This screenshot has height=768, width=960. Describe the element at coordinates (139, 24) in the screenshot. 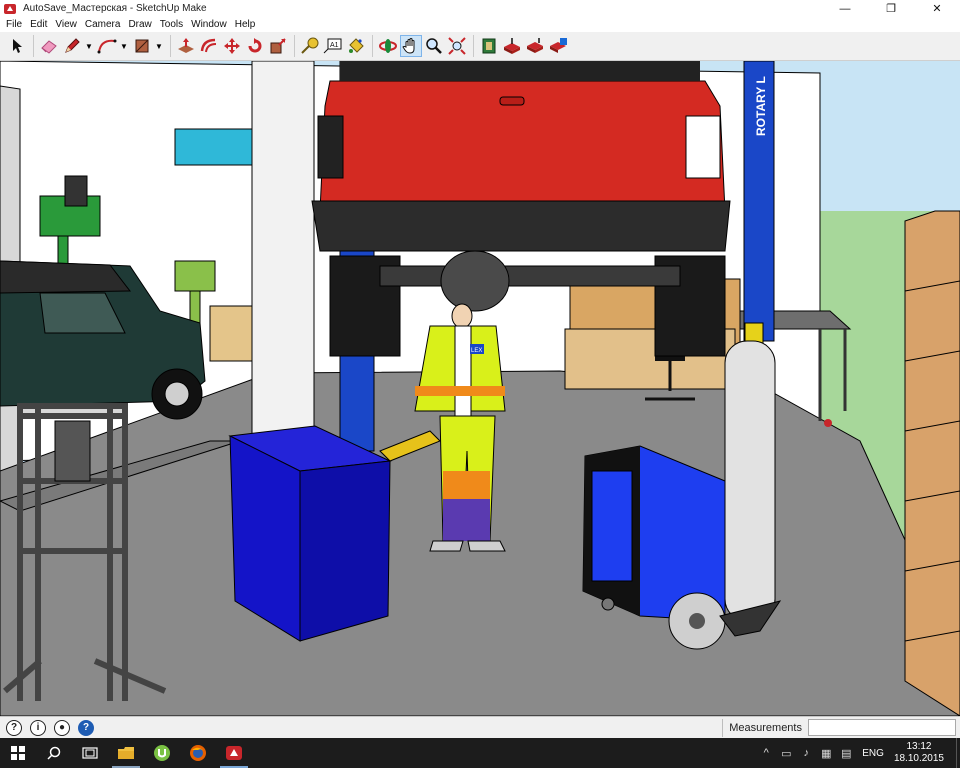

I see `menu-draw: Draw` at that location.